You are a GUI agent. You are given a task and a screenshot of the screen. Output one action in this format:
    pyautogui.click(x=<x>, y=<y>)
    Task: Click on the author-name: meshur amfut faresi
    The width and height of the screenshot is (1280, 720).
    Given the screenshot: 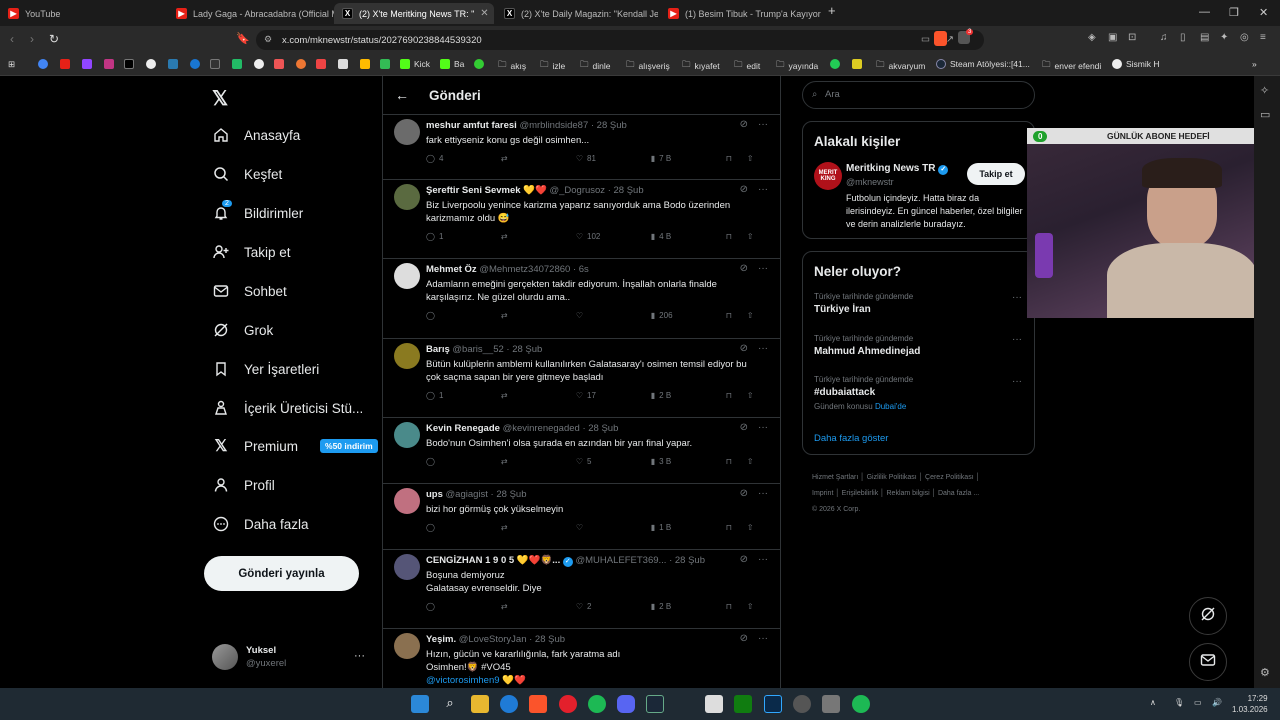 What is the action you would take?
    pyautogui.click(x=471, y=125)
    